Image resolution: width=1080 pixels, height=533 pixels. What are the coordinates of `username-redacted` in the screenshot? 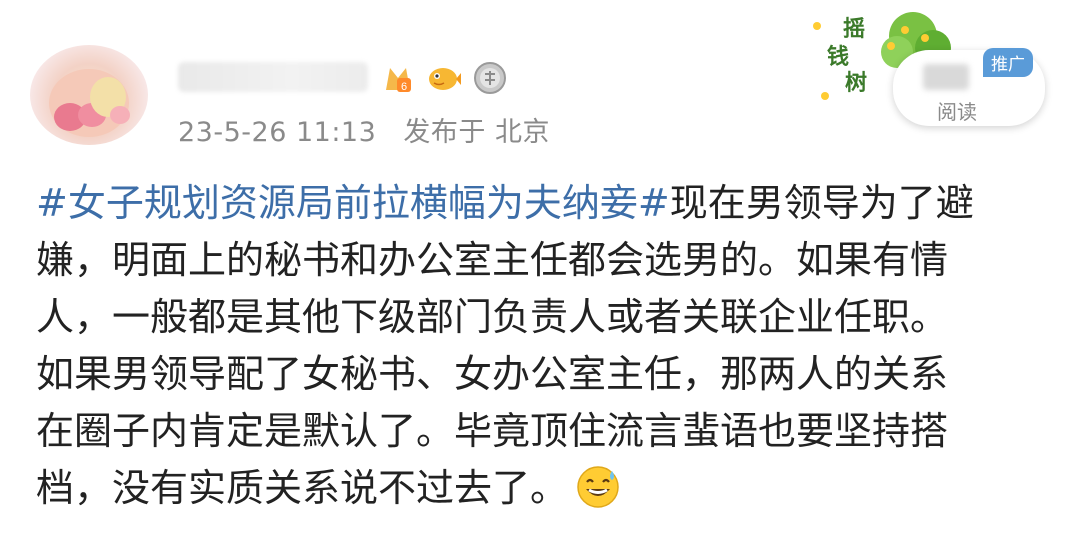 It's located at (273, 77).